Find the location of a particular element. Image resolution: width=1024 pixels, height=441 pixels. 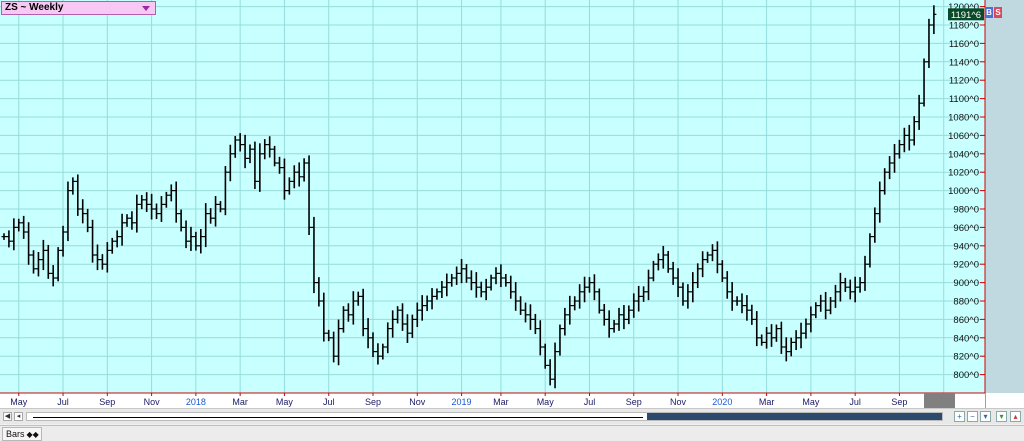

y-axis-tick-label: 1180^0 is located at coordinates (964, 26).